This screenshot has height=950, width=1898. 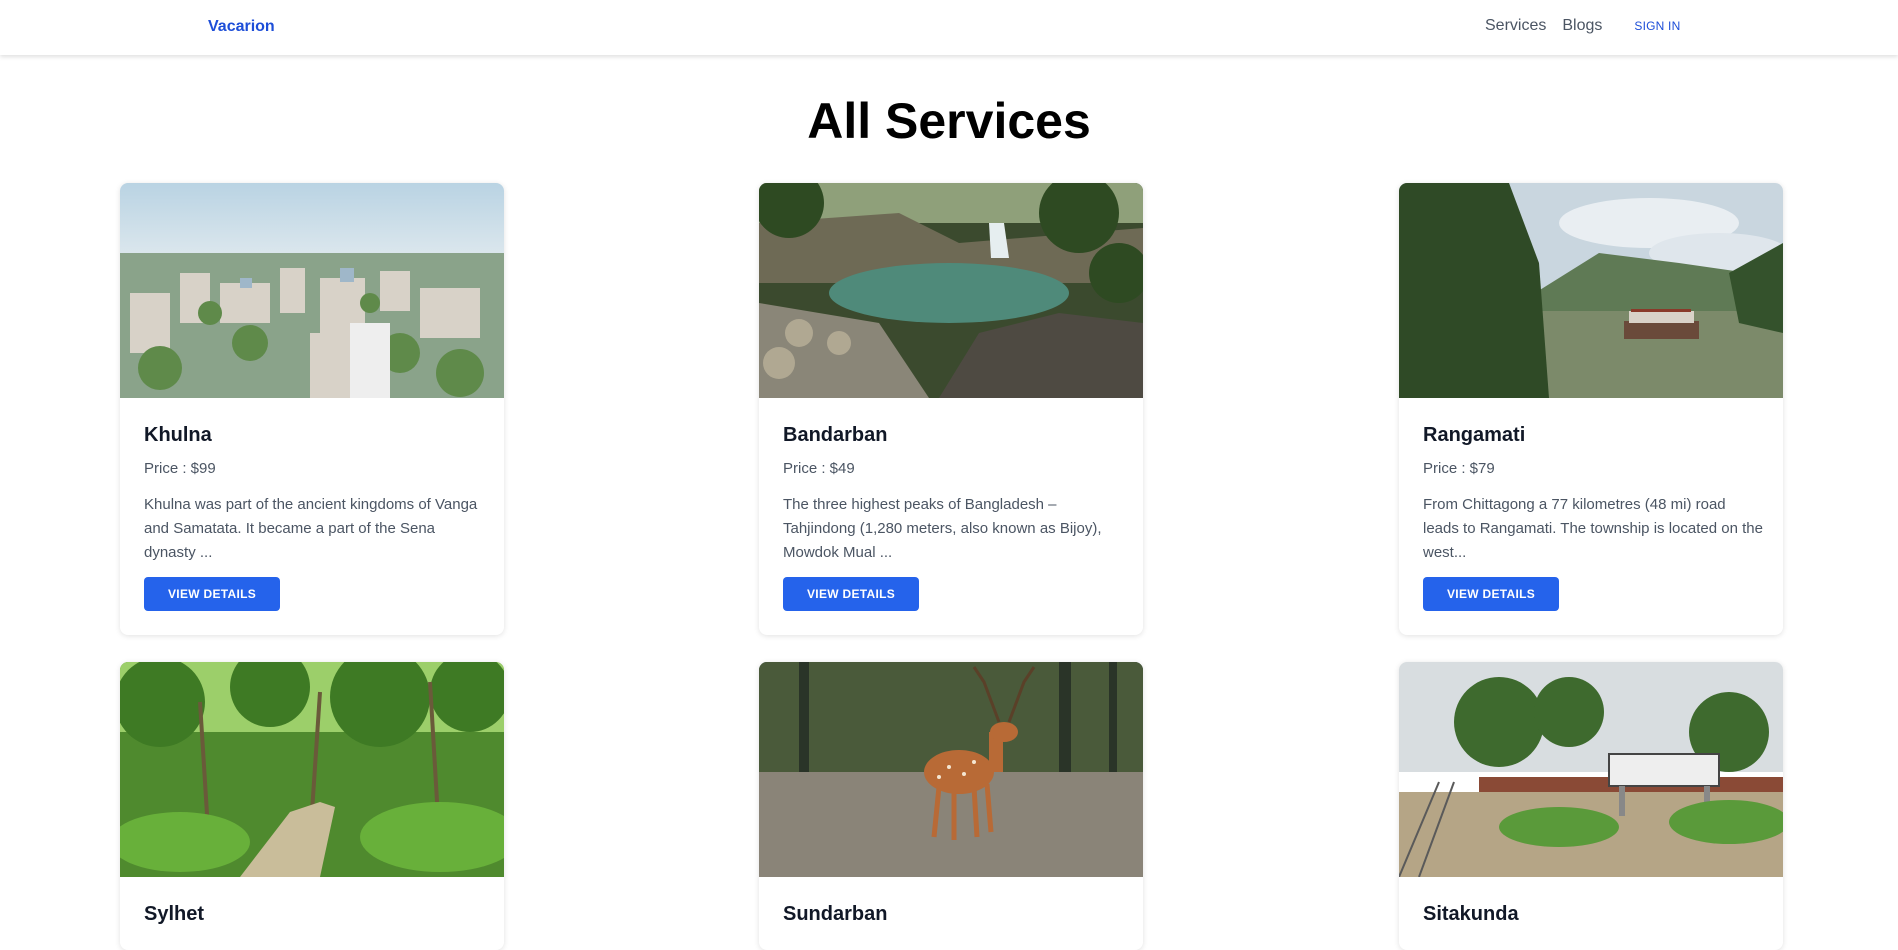 What do you see at coordinates (174, 914) in the screenshot?
I see `card-title: Sylhet` at bounding box center [174, 914].